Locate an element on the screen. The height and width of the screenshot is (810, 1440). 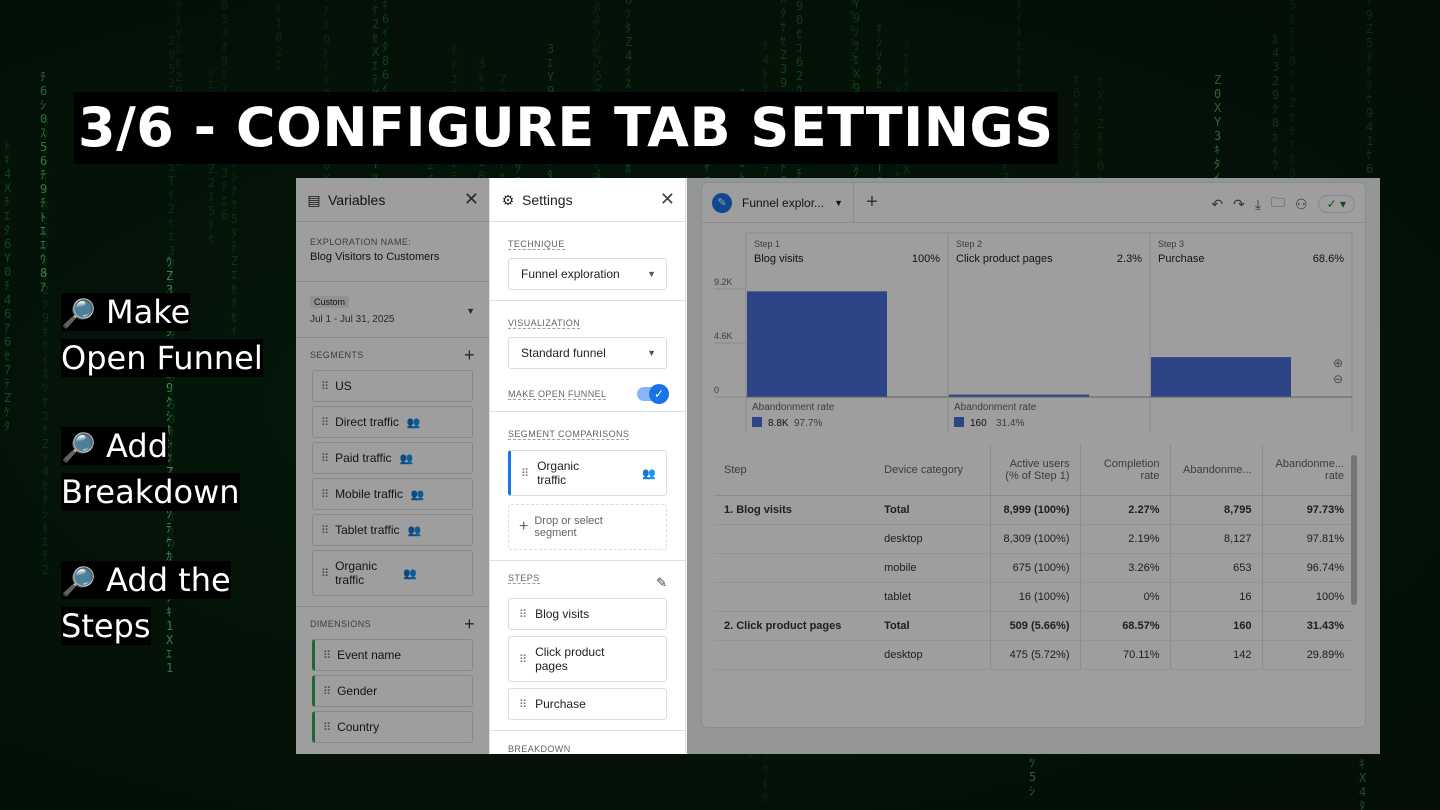
date-tag: Custom is located at coordinates (330, 302).